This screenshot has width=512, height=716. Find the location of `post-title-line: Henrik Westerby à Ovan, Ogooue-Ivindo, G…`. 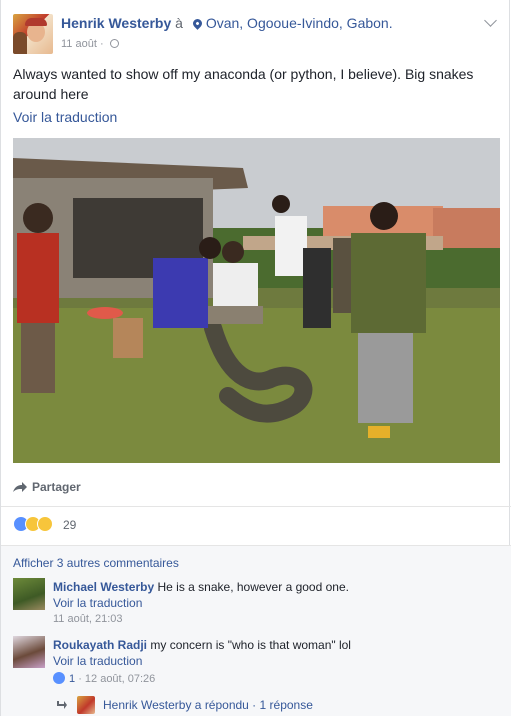

post-title-line: Henrik Westerby à Ovan, Ogooue-Ivindo, G… is located at coordinates (227, 23).